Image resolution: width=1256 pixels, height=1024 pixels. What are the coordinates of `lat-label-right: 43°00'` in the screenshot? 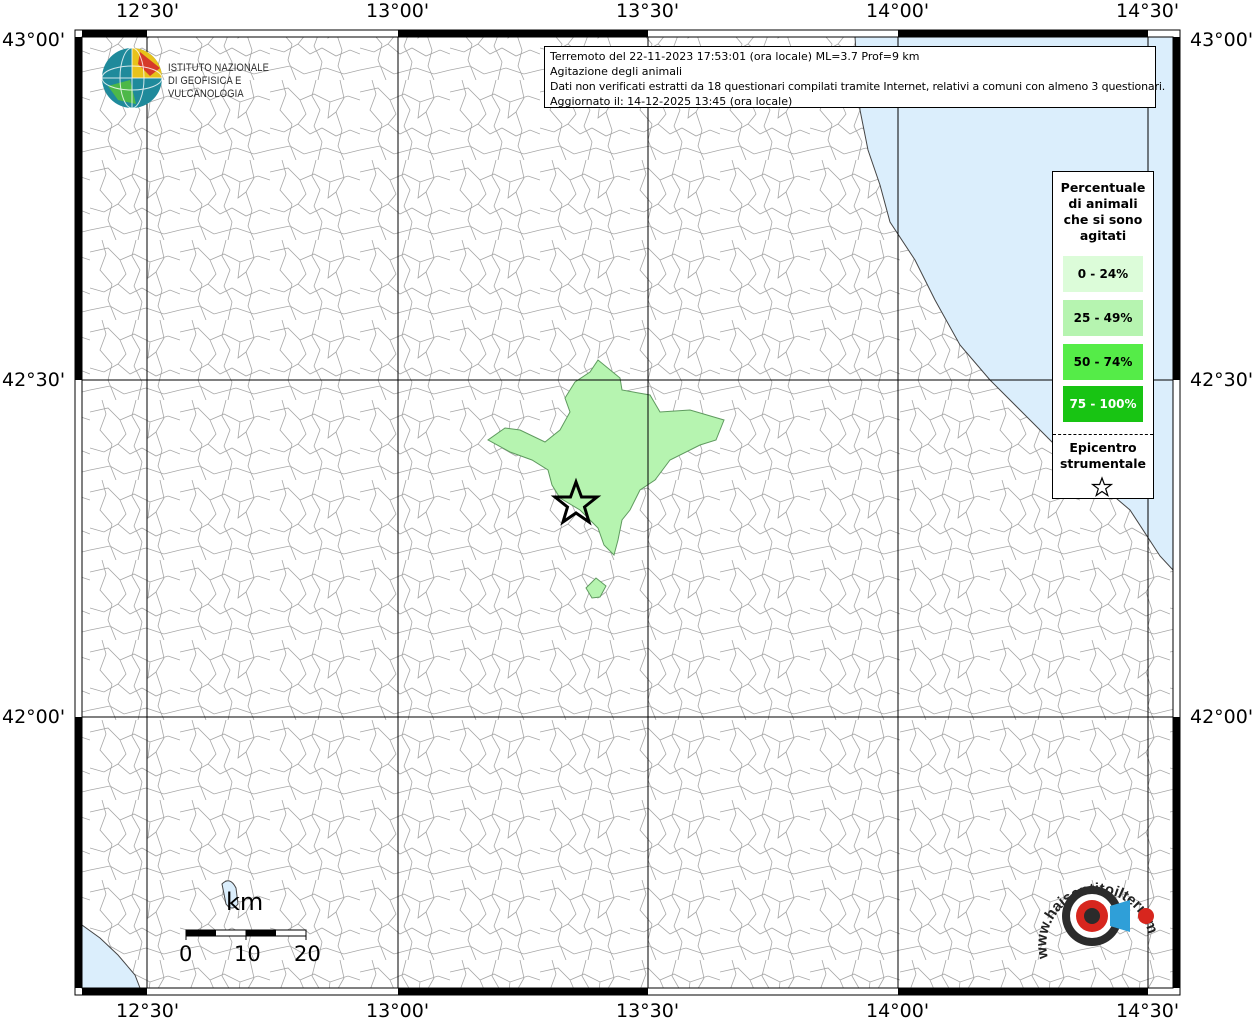 It's located at (1222, 40).